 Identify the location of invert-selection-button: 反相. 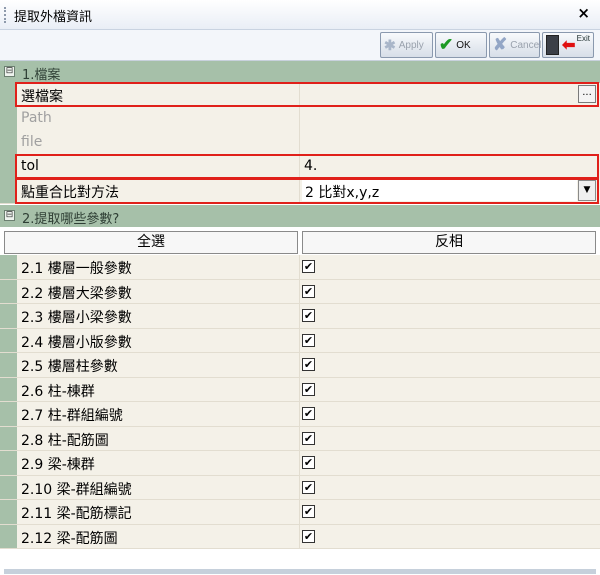
(449, 242).